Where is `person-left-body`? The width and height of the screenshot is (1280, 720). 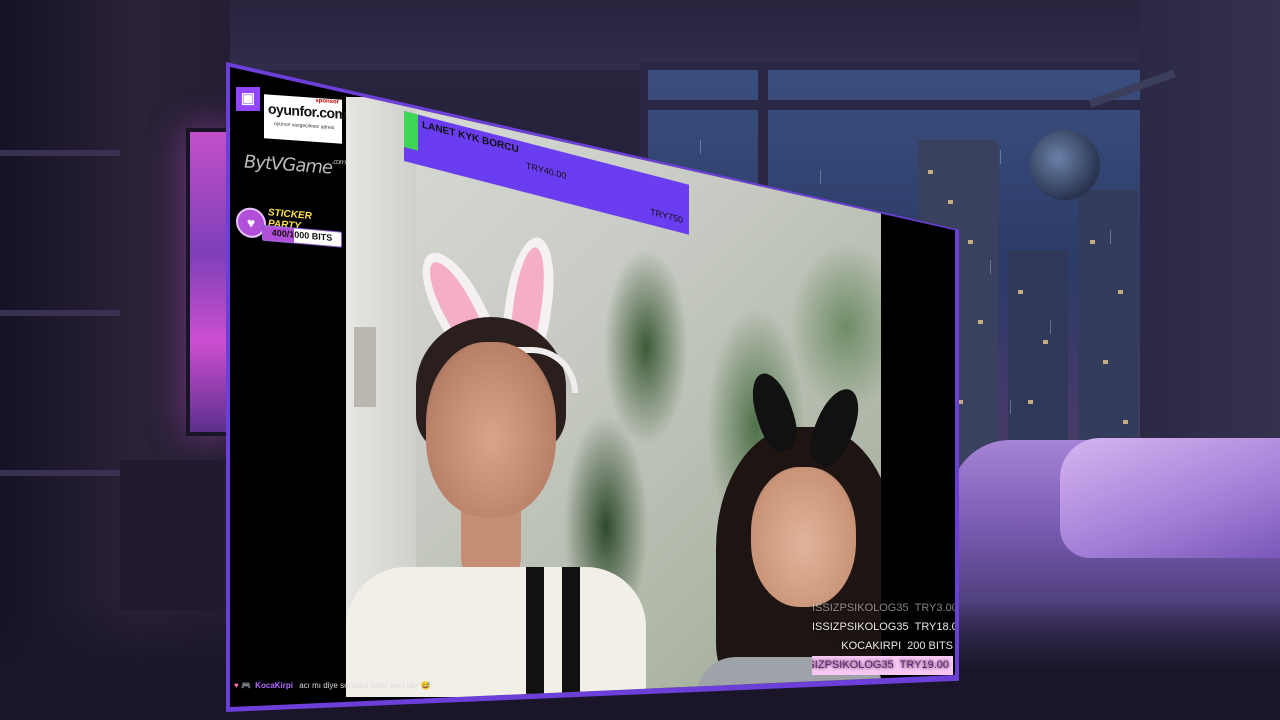
person-left-body is located at coordinates (496, 632).